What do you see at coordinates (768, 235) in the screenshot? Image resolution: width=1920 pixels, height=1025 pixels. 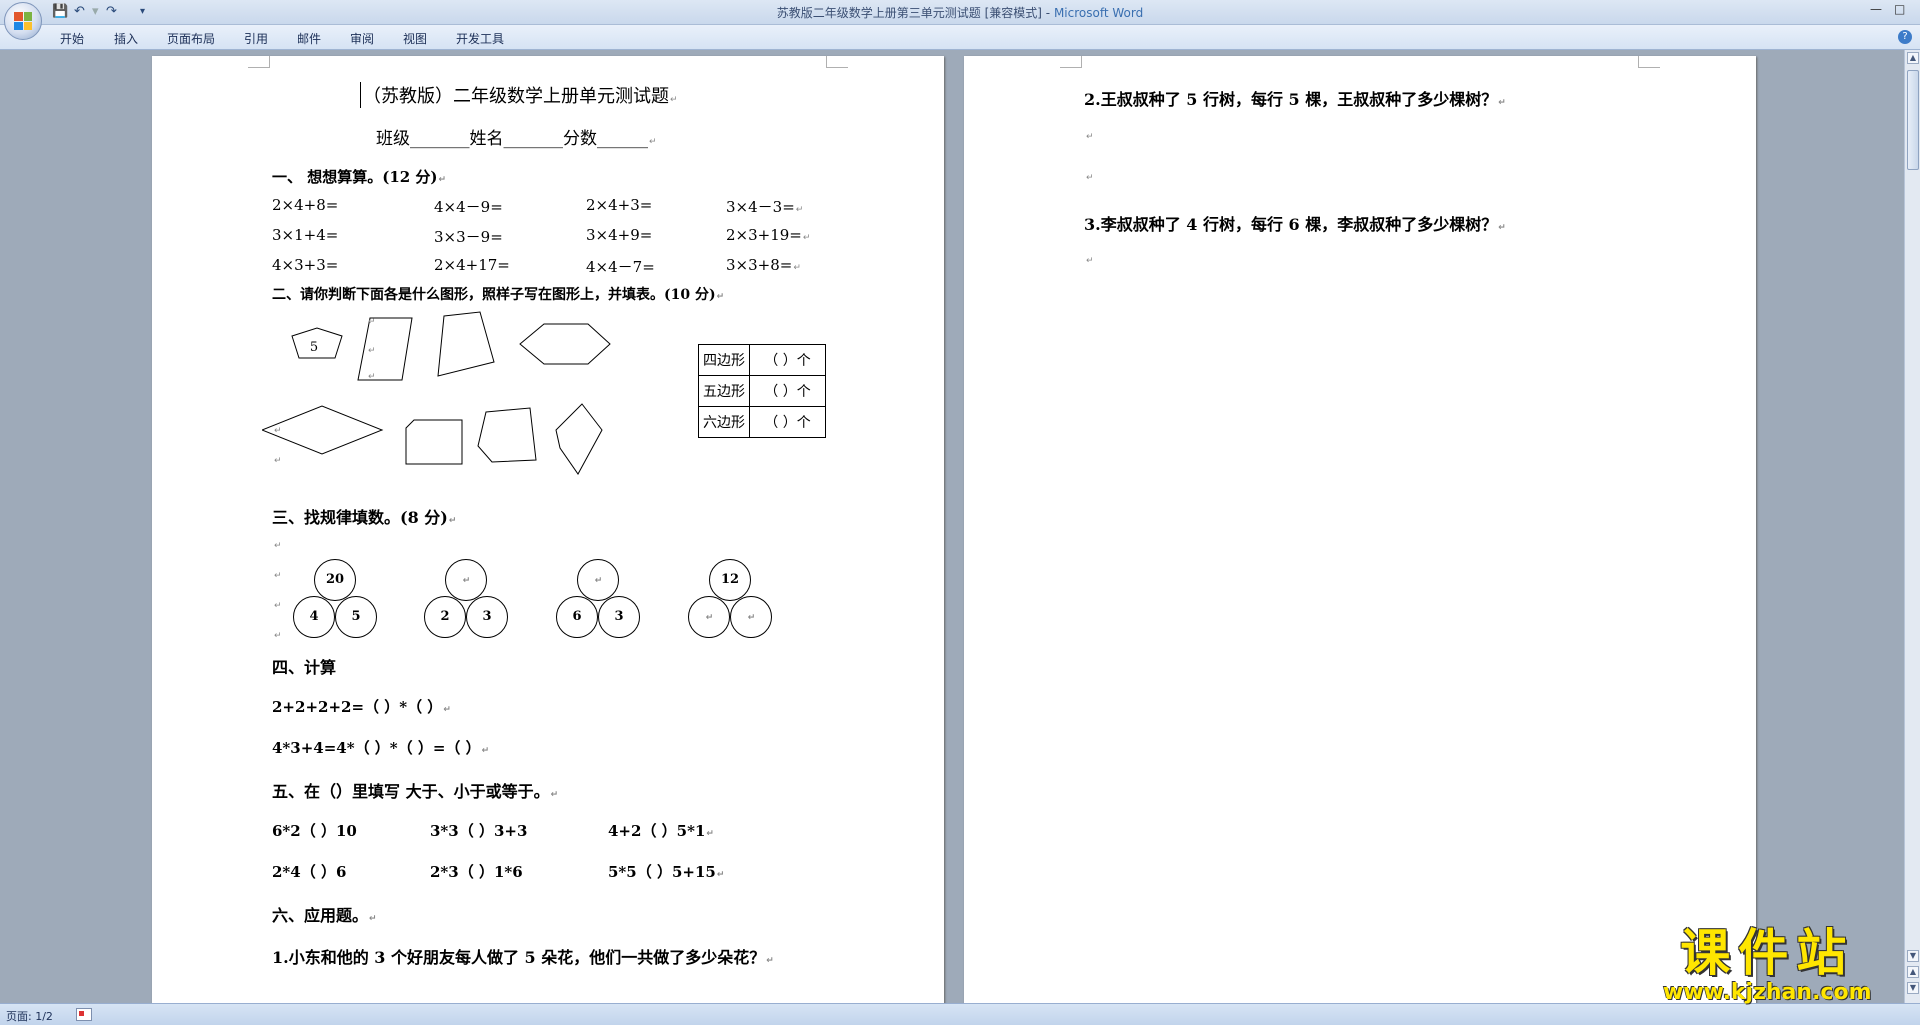 I see `calc-item: 2×3+19=↵` at bounding box center [768, 235].